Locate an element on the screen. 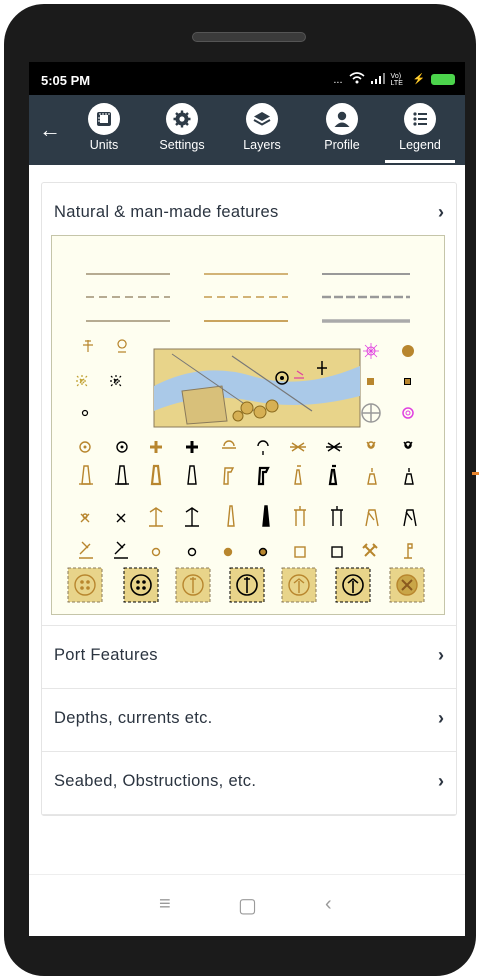 This screenshot has height=979, width=479. section-port-features: Port Features › is located at coordinates (249, 657).